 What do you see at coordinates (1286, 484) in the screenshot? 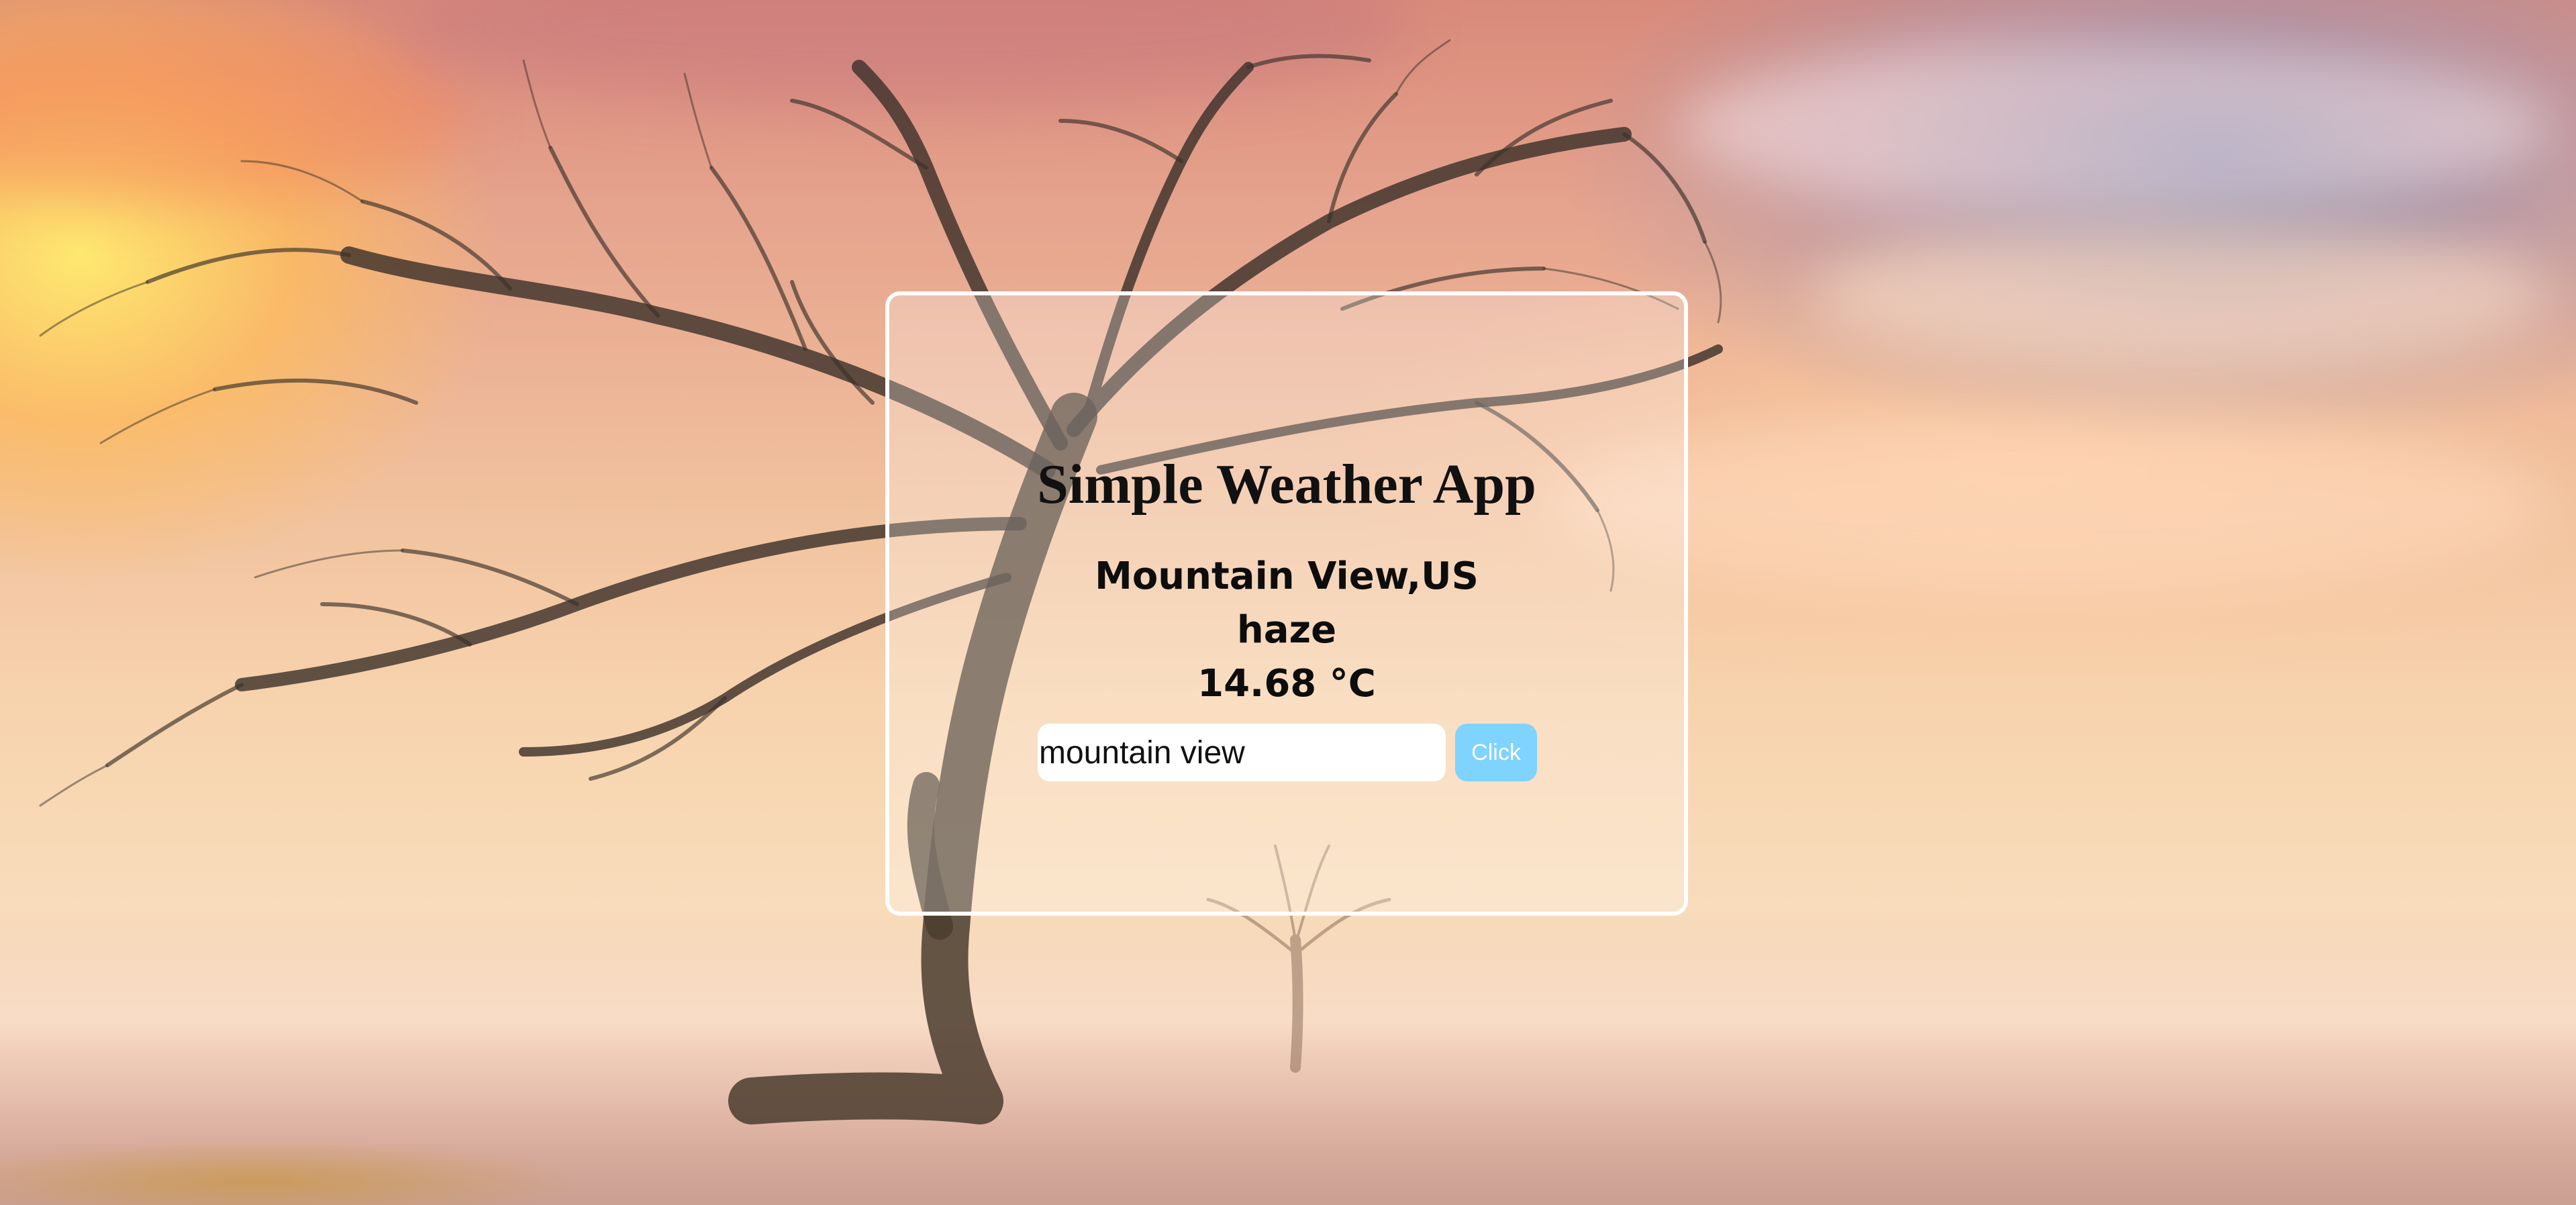
I see `app-title: Simple Weather App` at bounding box center [1286, 484].